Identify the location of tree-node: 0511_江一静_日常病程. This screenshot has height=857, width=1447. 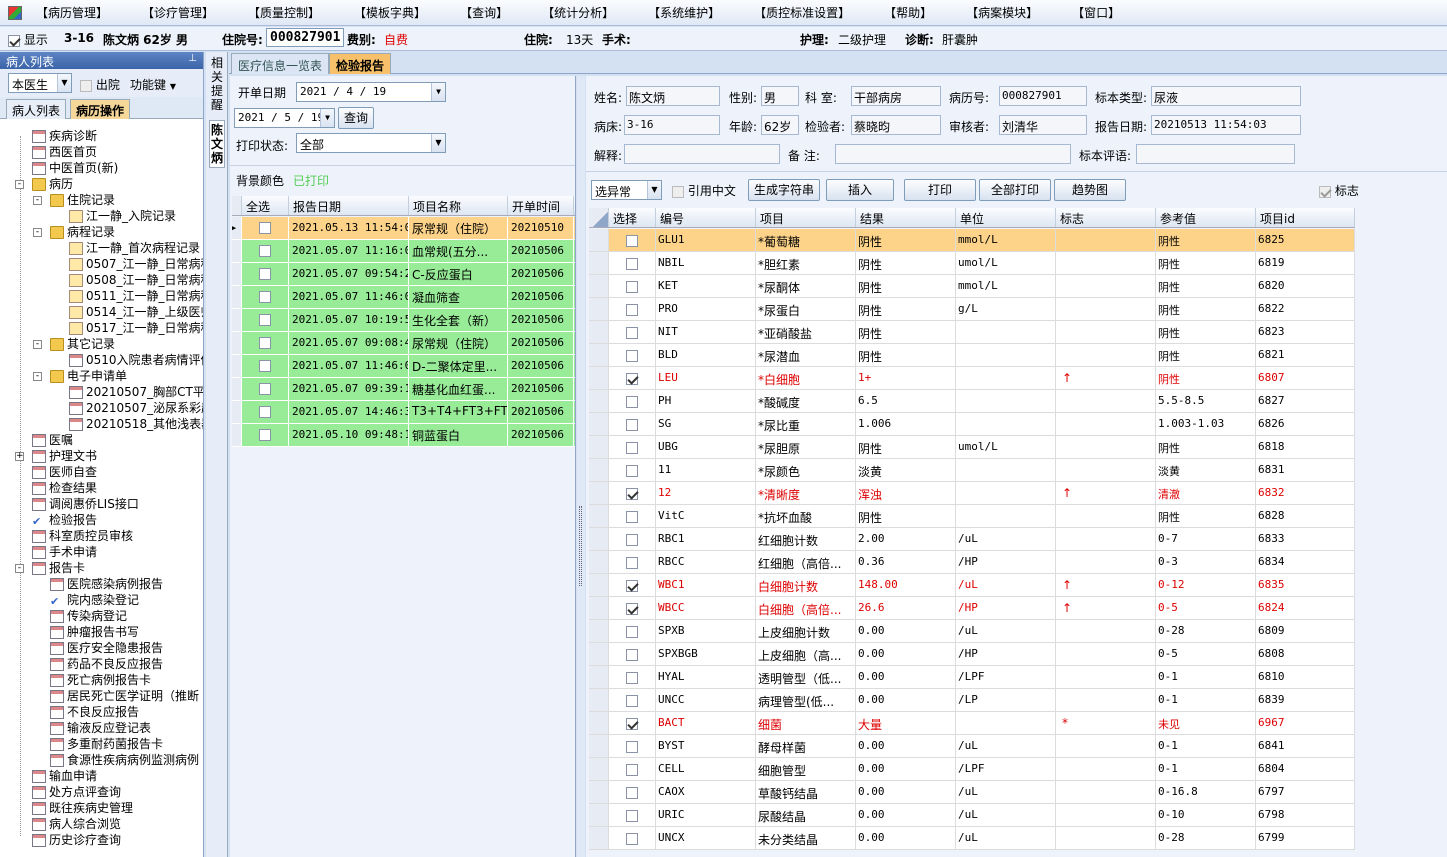
(136, 296).